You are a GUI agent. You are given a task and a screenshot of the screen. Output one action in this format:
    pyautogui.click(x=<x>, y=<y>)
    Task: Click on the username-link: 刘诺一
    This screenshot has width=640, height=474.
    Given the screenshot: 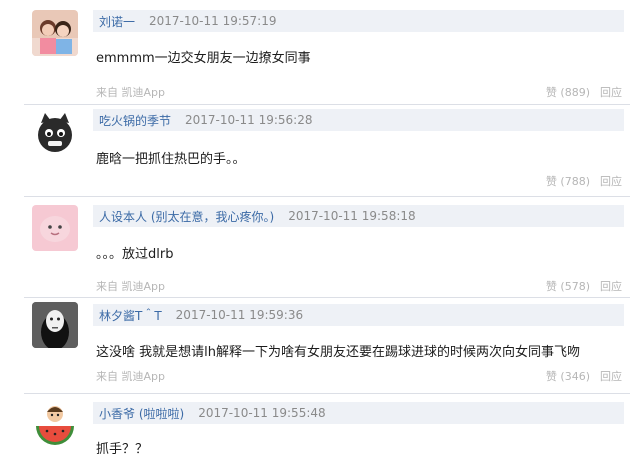 What is the action you would take?
    pyautogui.click(x=117, y=21)
    